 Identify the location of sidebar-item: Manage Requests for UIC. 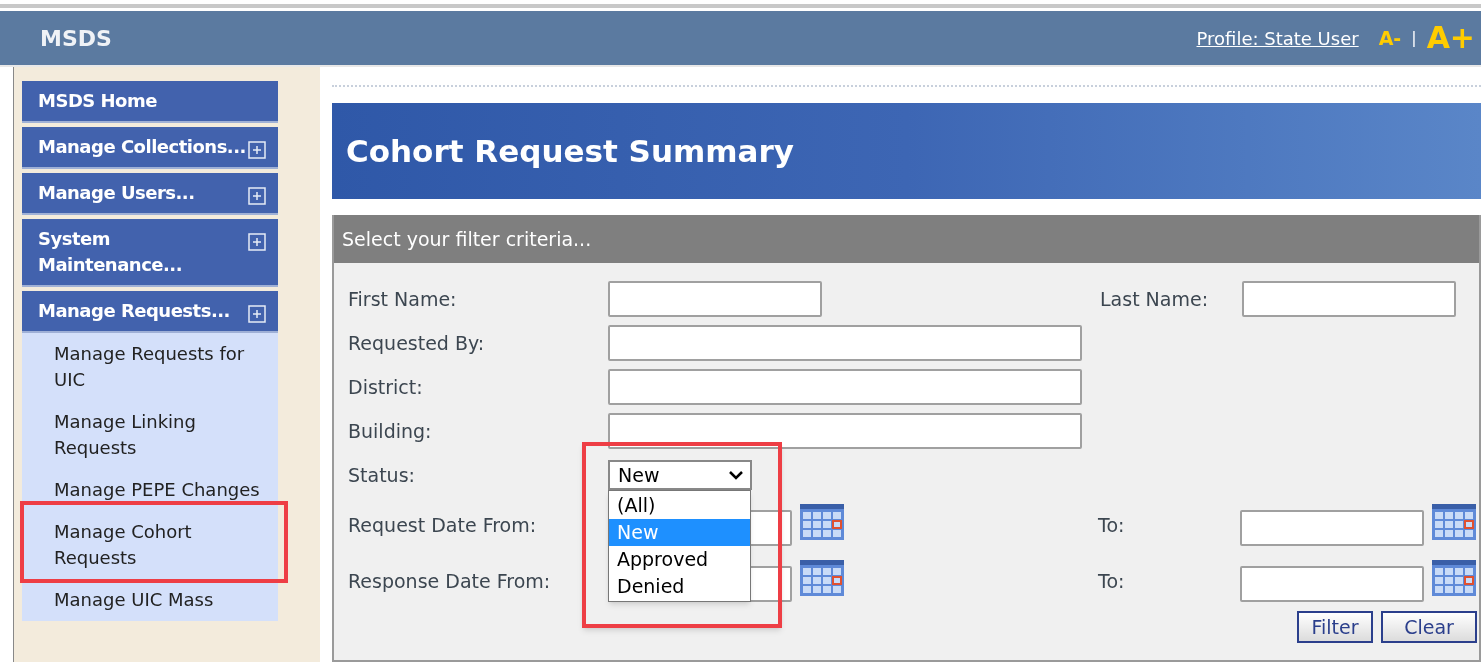
(150, 367).